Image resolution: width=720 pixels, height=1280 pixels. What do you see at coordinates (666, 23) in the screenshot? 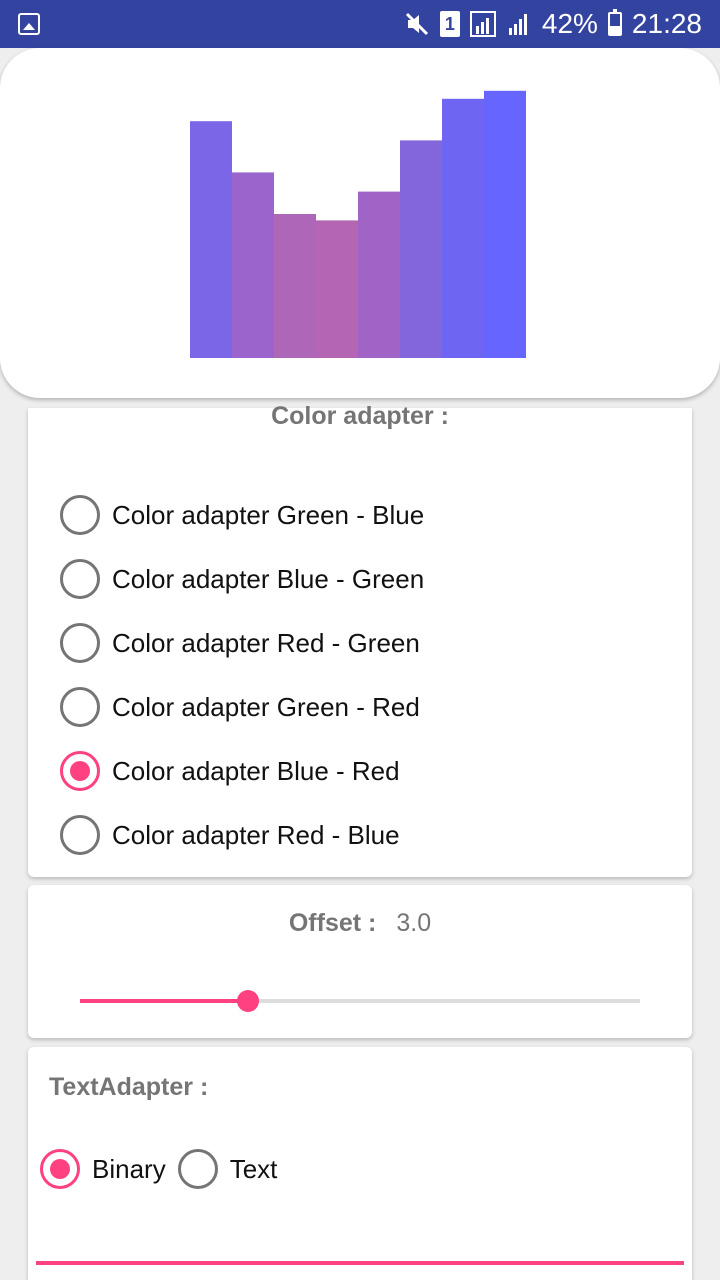
I see `clock: 21:28` at bounding box center [666, 23].